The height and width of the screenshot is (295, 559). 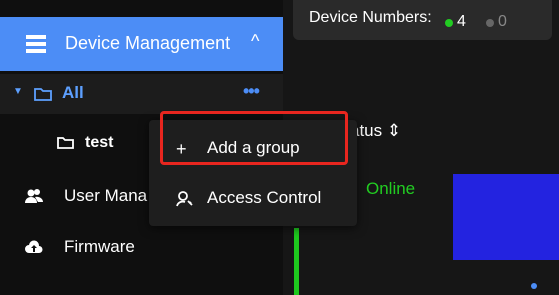 What do you see at coordinates (73, 92) in the screenshot?
I see `tree-node-all-label: All` at bounding box center [73, 92].